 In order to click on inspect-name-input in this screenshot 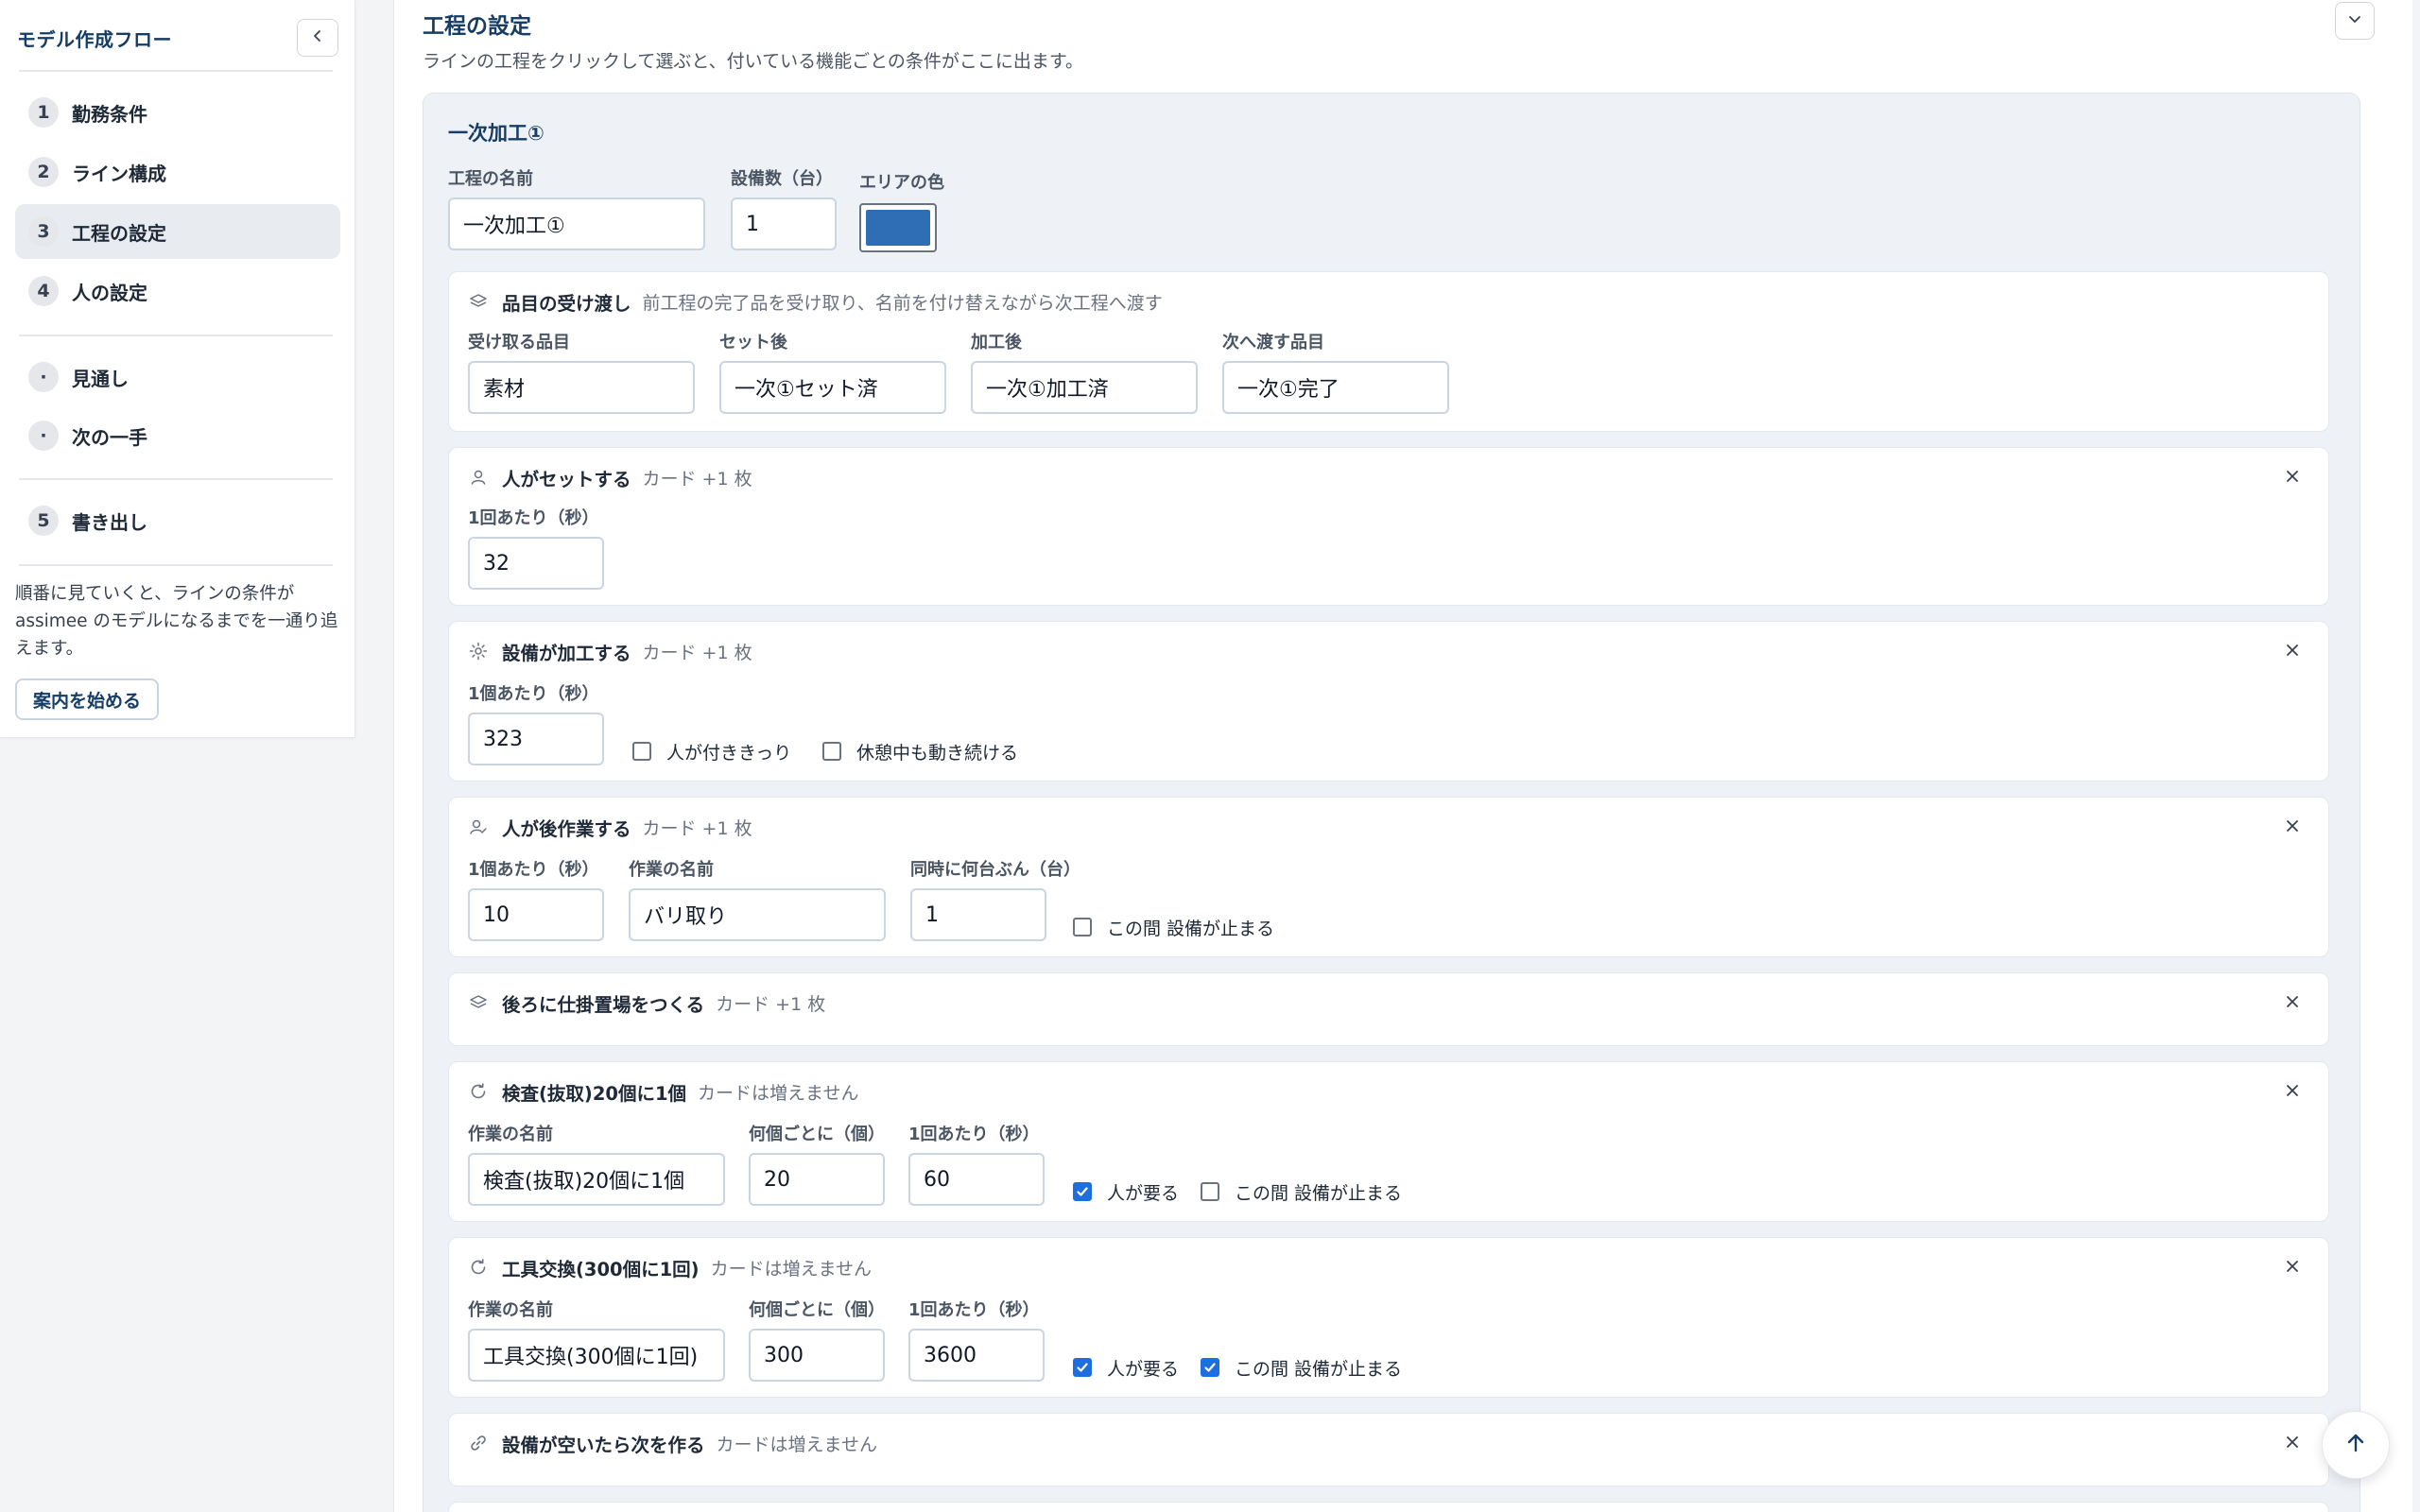, I will do `click(596, 1179)`.